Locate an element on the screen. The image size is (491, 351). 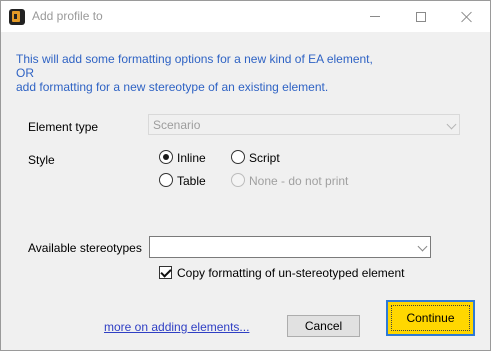
element-type-label: Element type is located at coordinates (63, 127).